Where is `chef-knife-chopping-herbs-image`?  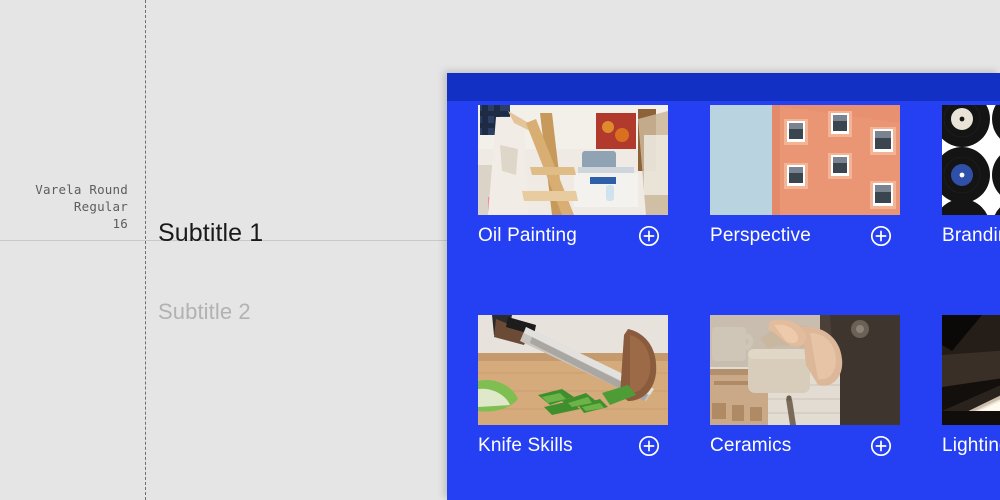 chef-knife-chopping-herbs-image is located at coordinates (573, 370).